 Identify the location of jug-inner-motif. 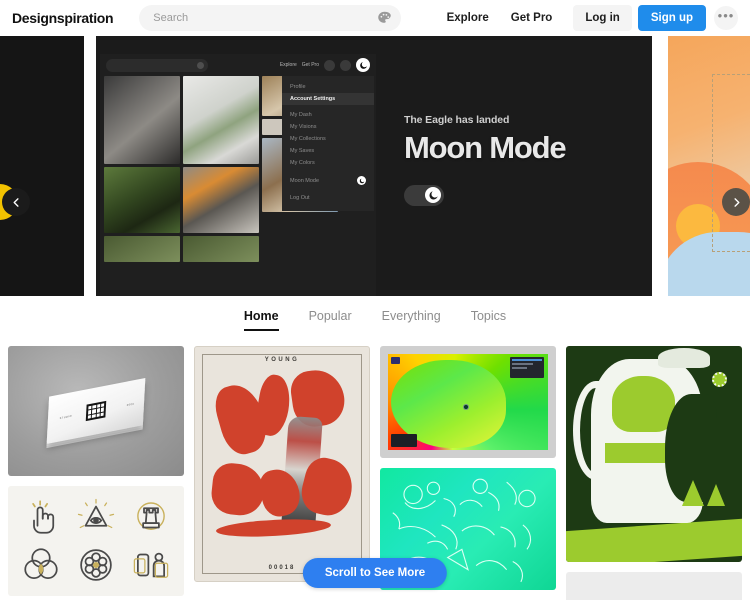
(643, 404).